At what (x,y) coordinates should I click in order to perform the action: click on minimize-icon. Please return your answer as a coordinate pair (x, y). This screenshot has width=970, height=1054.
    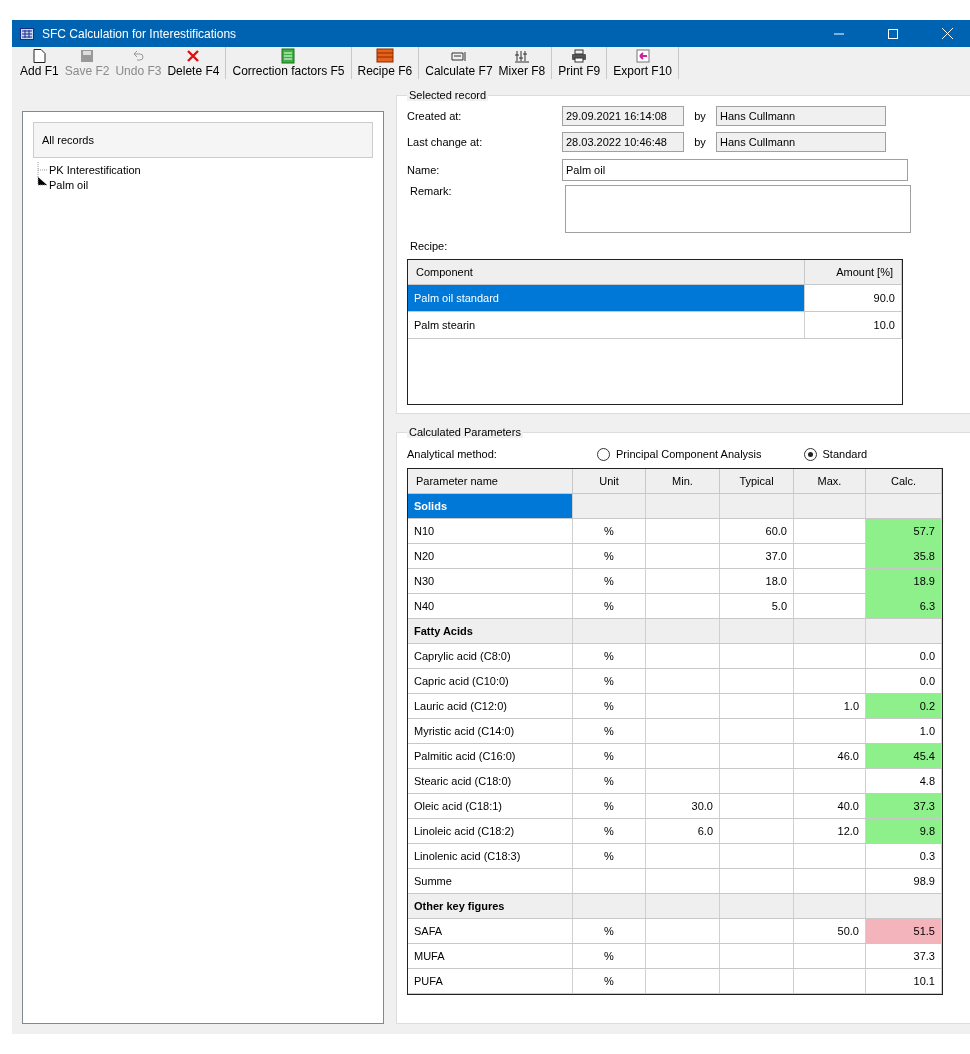
    Looking at the image, I should click on (839, 33).